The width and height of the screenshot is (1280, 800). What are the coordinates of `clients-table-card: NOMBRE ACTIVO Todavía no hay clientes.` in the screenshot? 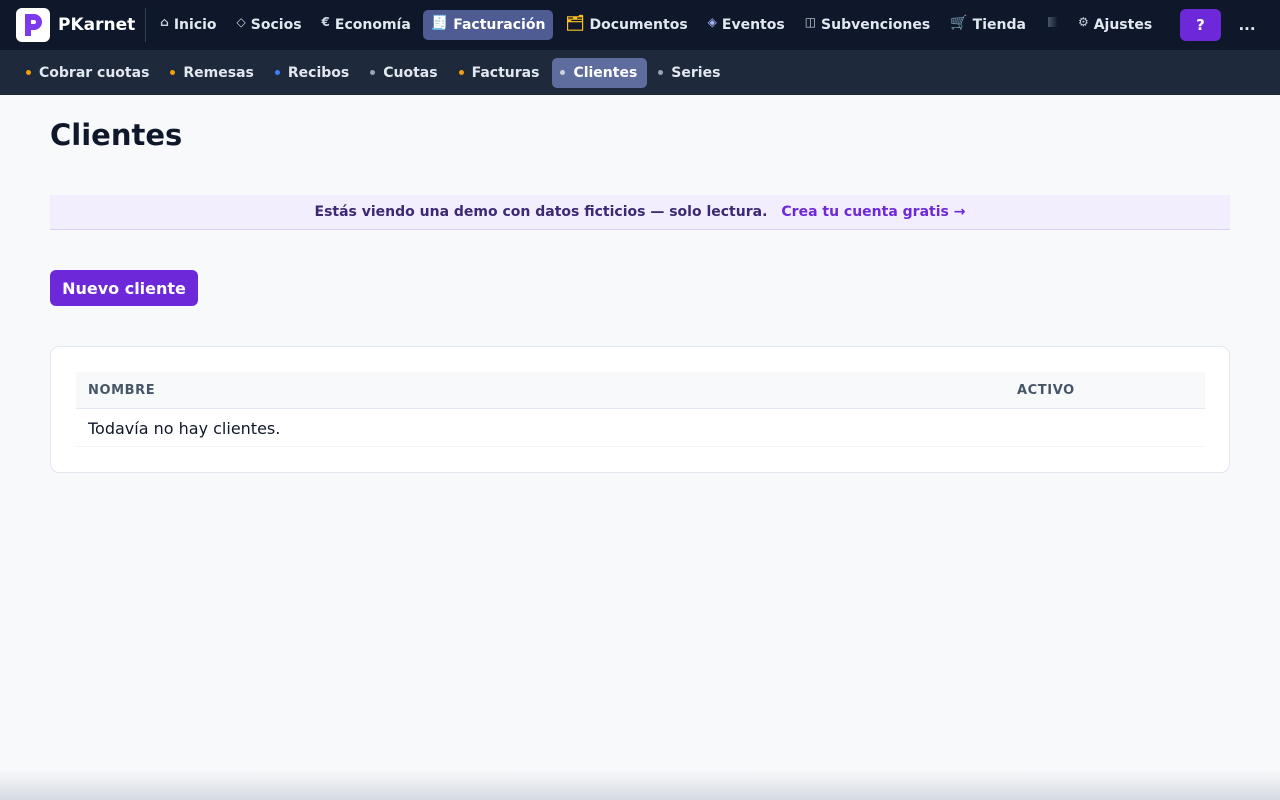 It's located at (640, 409).